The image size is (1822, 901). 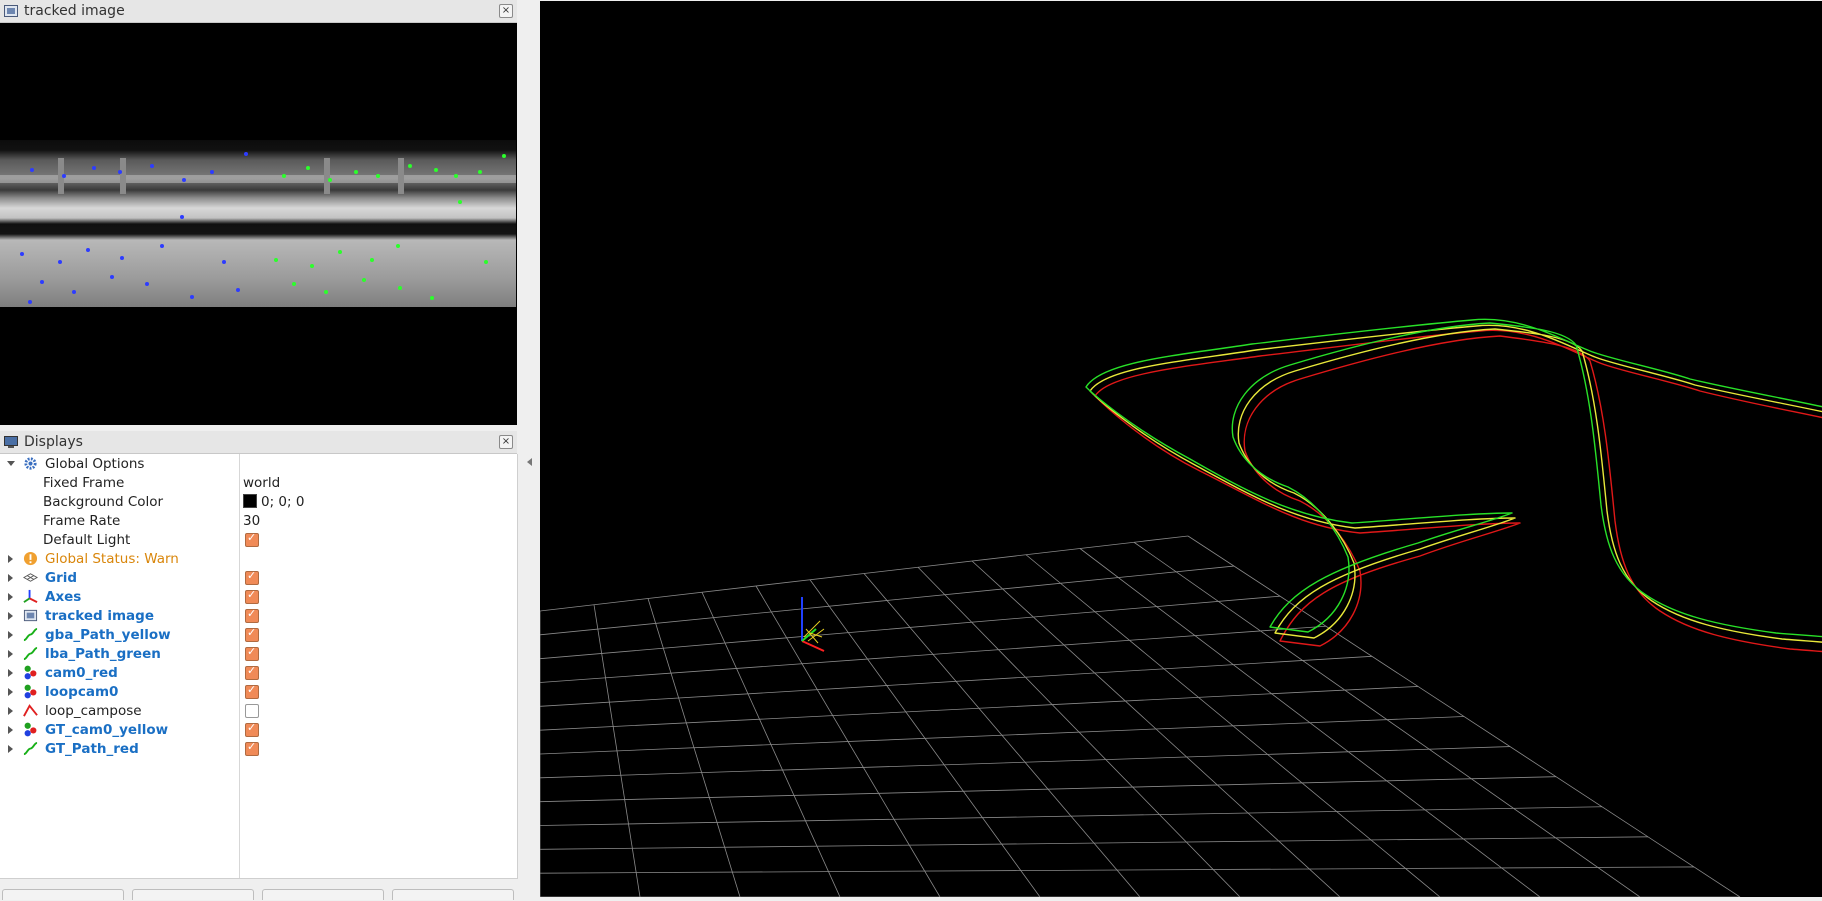 What do you see at coordinates (453, 894) in the screenshot?
I see `rename-button` at bounding box center [453, 894].